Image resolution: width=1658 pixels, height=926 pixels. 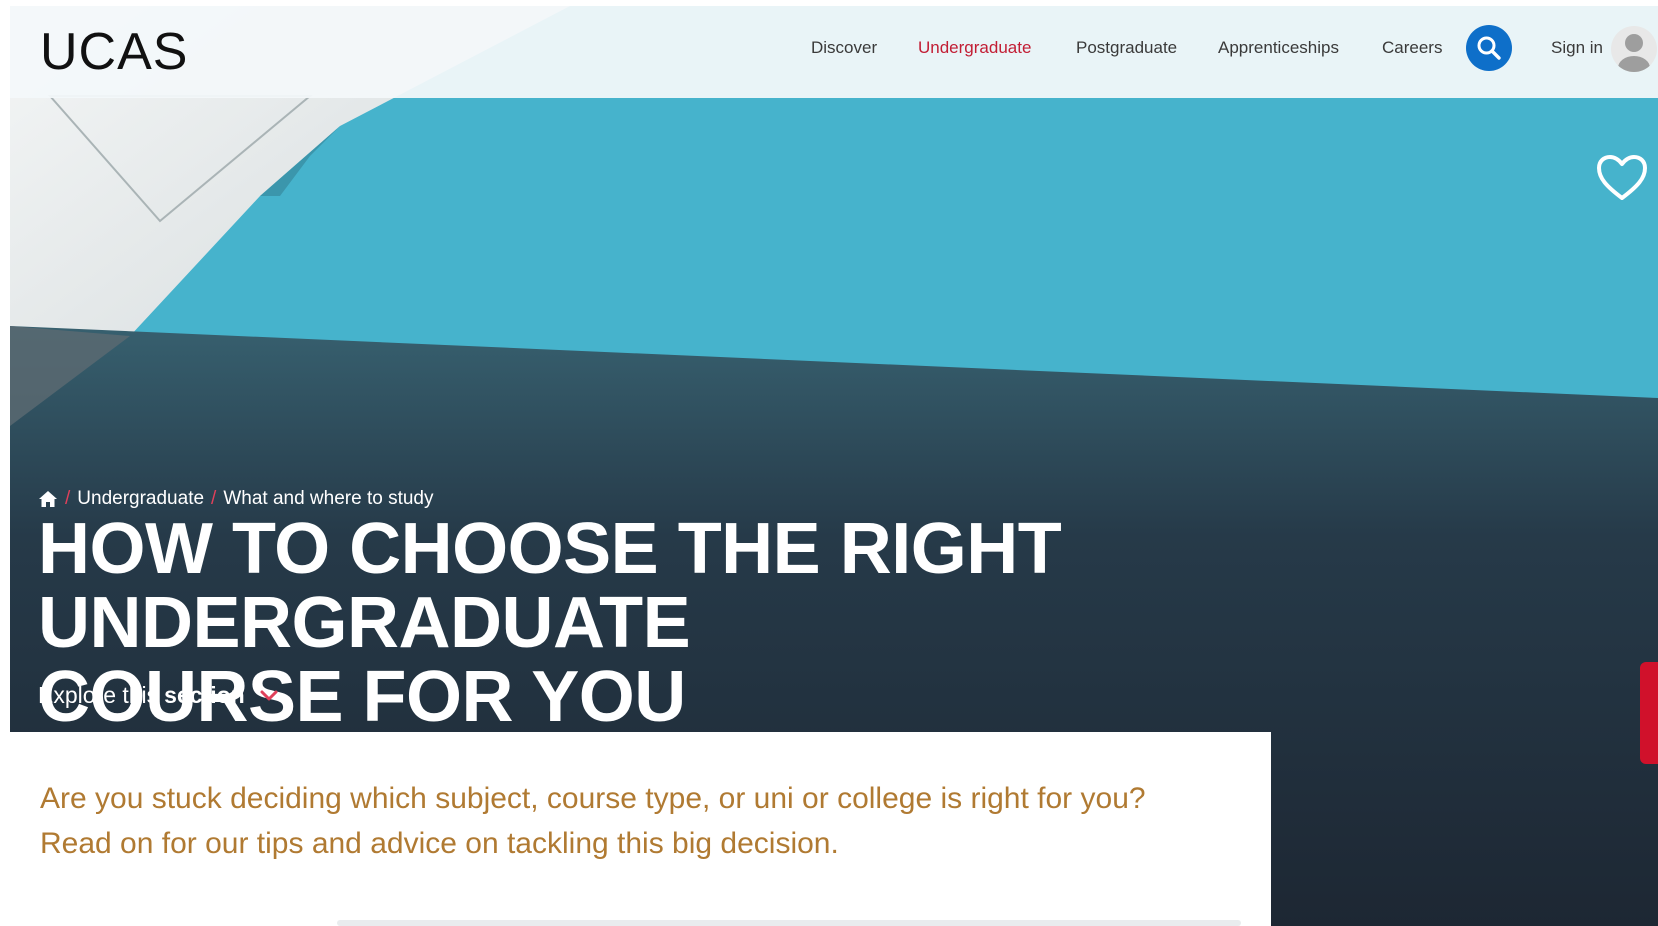 I want to click on nav-apprenticeships: Apprenticeships, so click(x=1278, y=48).